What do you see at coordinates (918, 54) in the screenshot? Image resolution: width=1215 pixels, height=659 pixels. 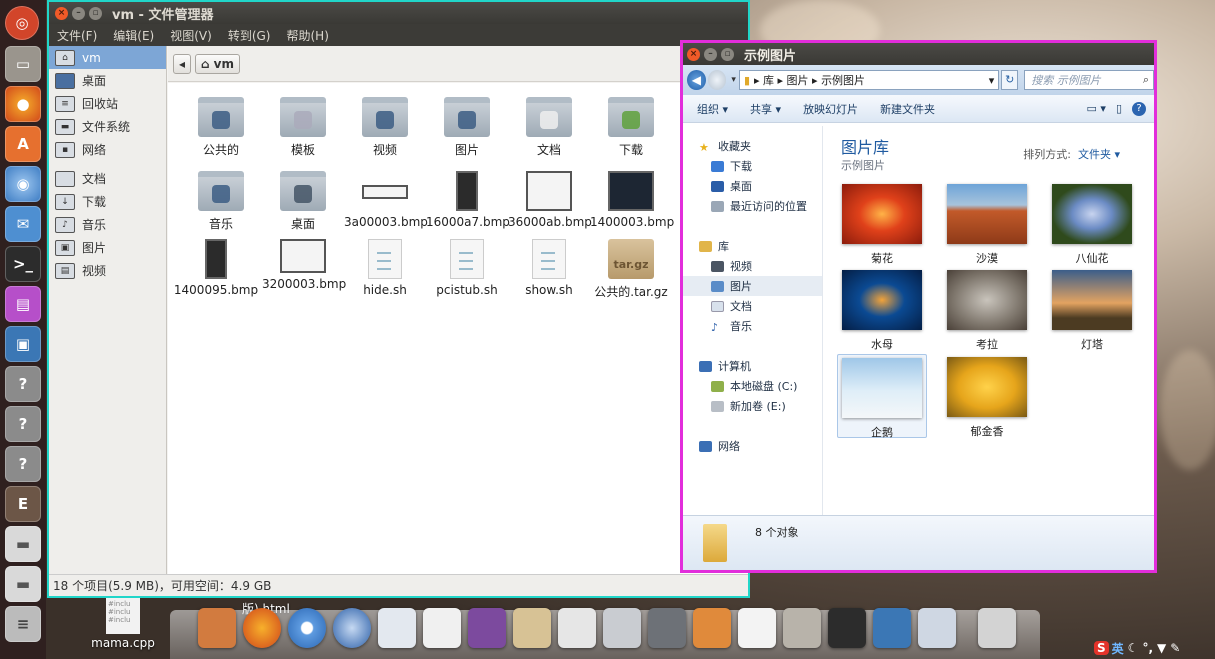 I see `explorer-titlebar: × – ▫ 示例图片` at bounding box center [918, 54].